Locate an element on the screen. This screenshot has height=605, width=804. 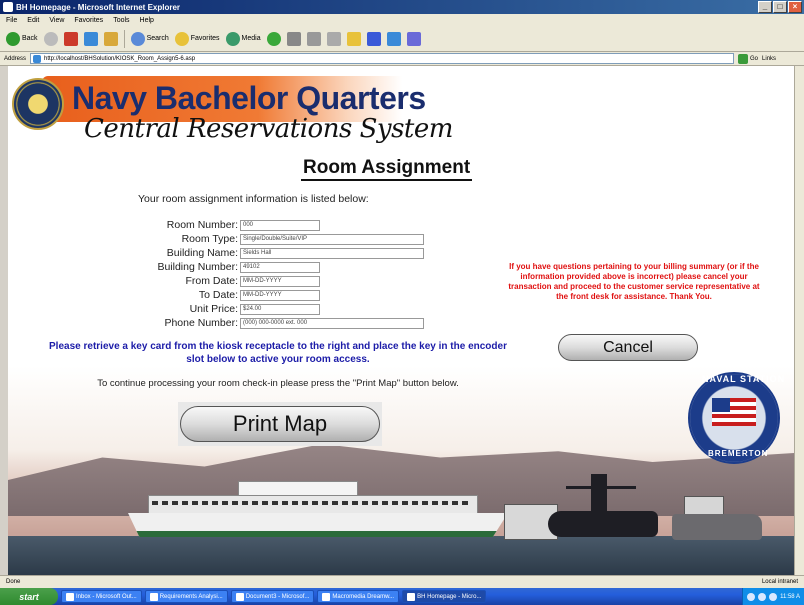
outlook-icon is located at coordinates (70, 596).